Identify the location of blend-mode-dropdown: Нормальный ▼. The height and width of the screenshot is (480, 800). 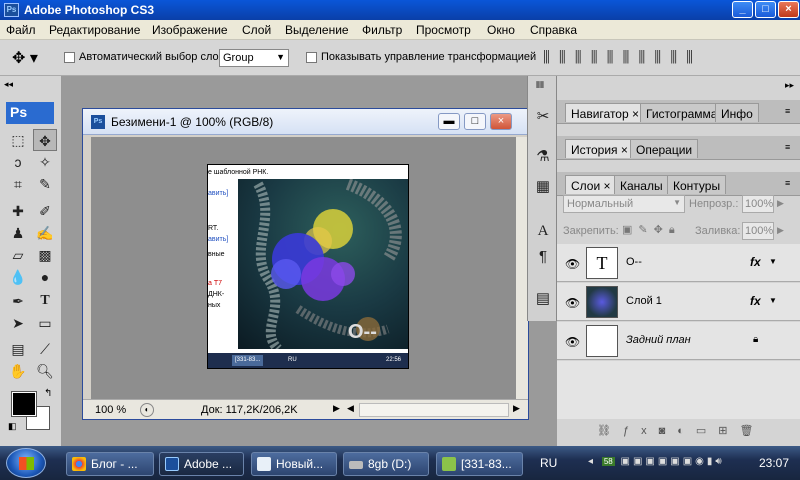
(624, 204).